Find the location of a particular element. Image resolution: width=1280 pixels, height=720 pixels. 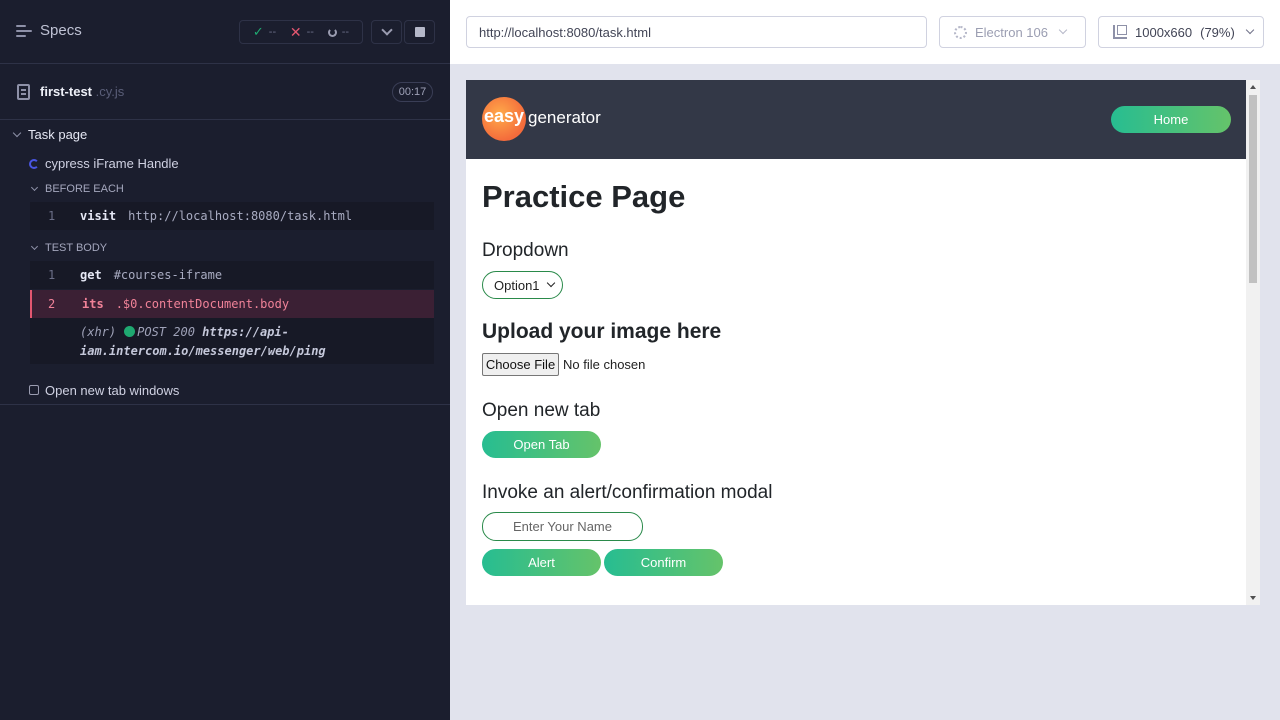

command-row: 1 get #courses-iframe is located at coordinates (232, 275).